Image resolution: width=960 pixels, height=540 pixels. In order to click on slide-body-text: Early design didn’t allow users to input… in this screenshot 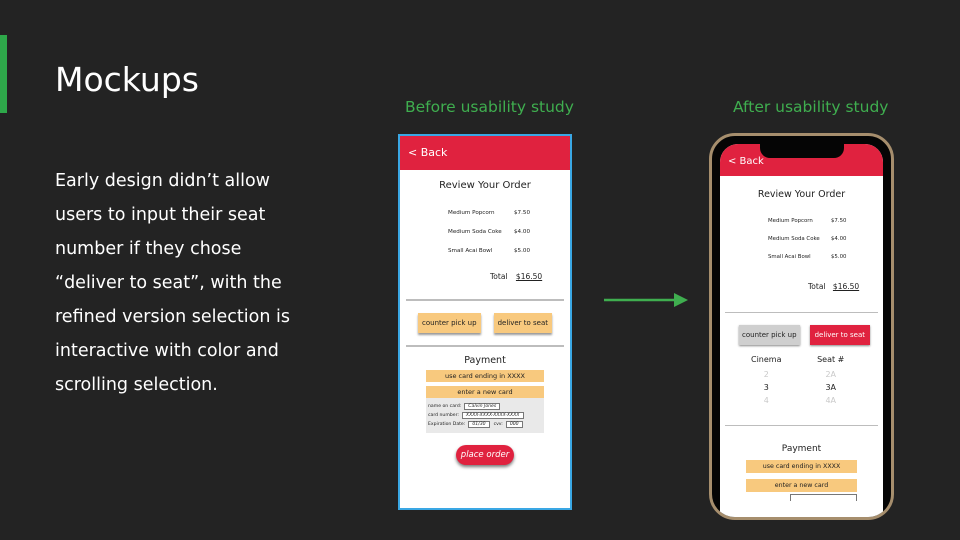, I will do `click(172, 283)`.